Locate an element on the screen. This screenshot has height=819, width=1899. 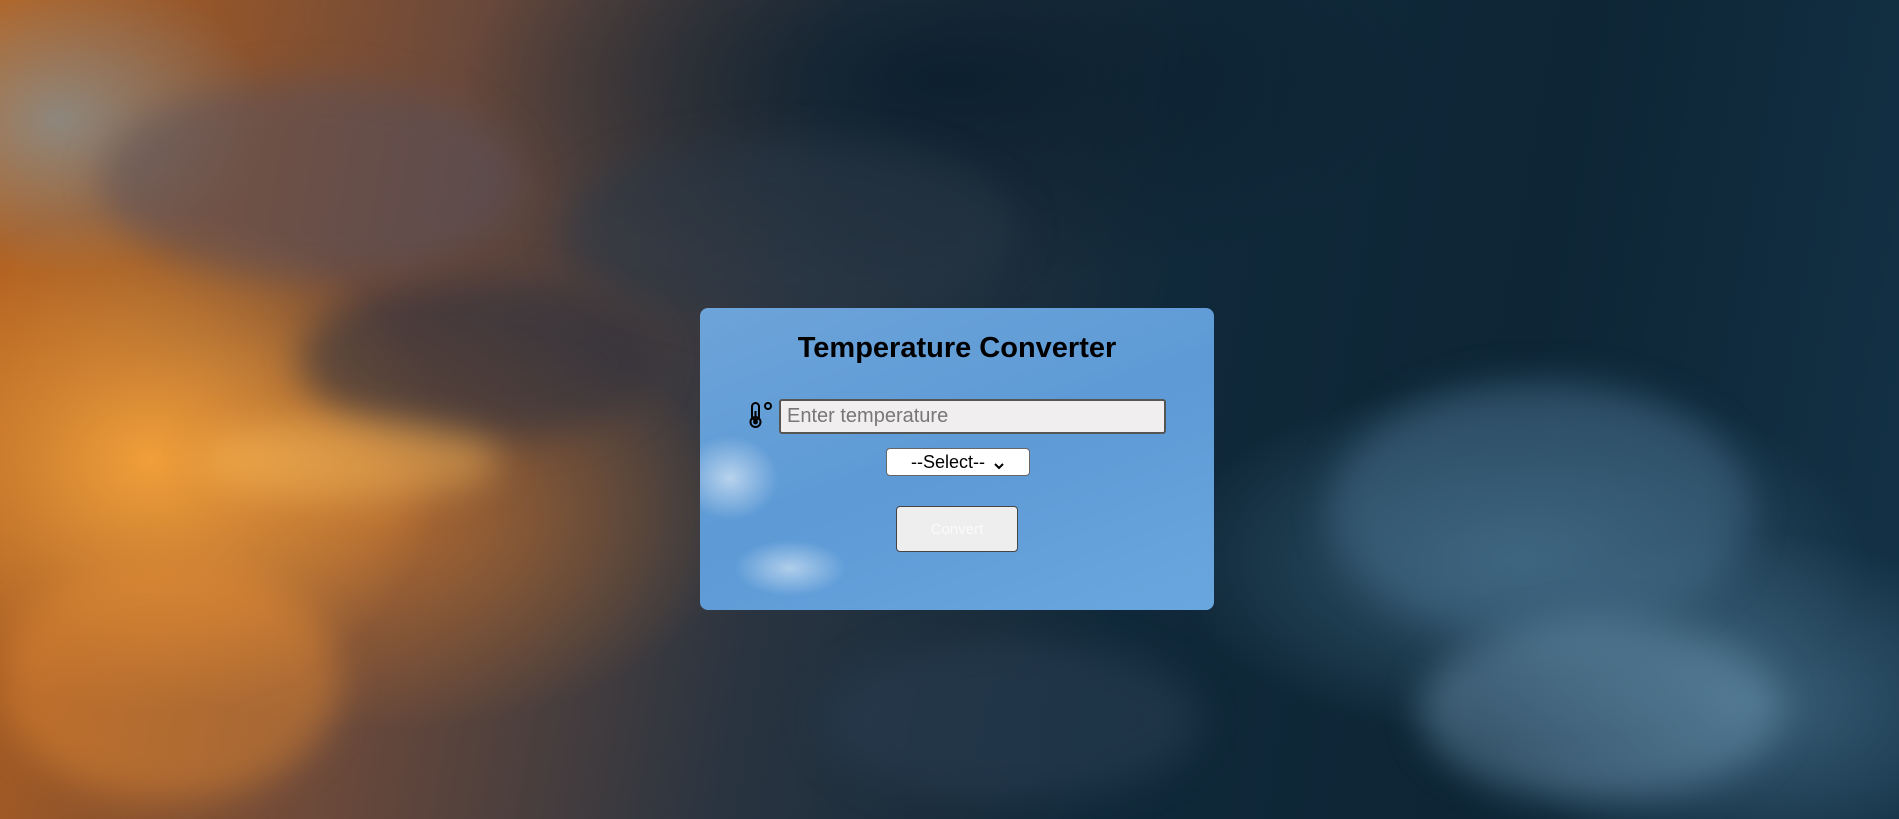
temperature-input is located at coordinates (972, 416).